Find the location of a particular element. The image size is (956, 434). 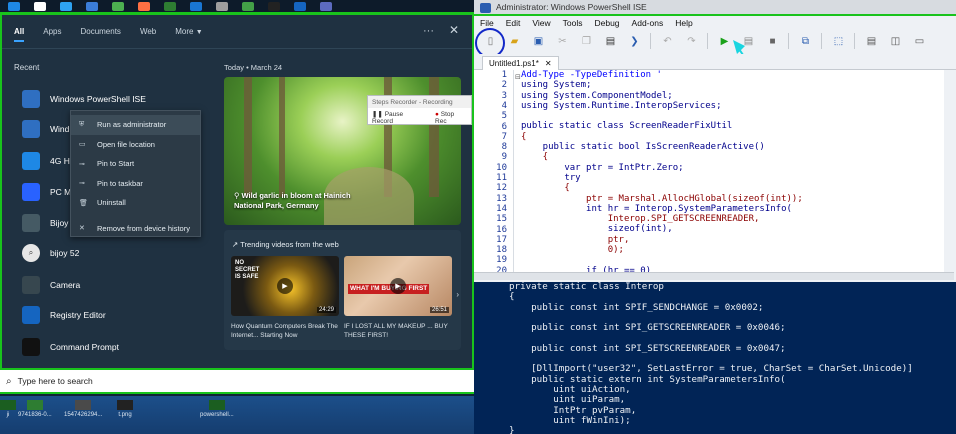

line-number: 15 is located at coordinates (501, 219).